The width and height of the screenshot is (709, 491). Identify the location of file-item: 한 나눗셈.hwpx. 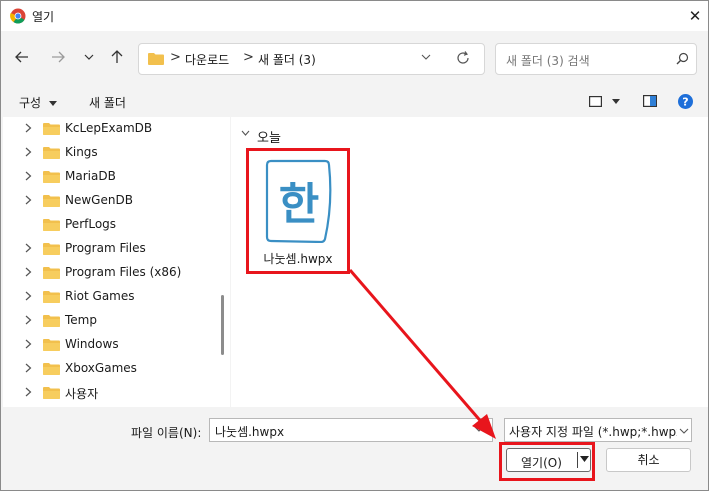
(298, 211).